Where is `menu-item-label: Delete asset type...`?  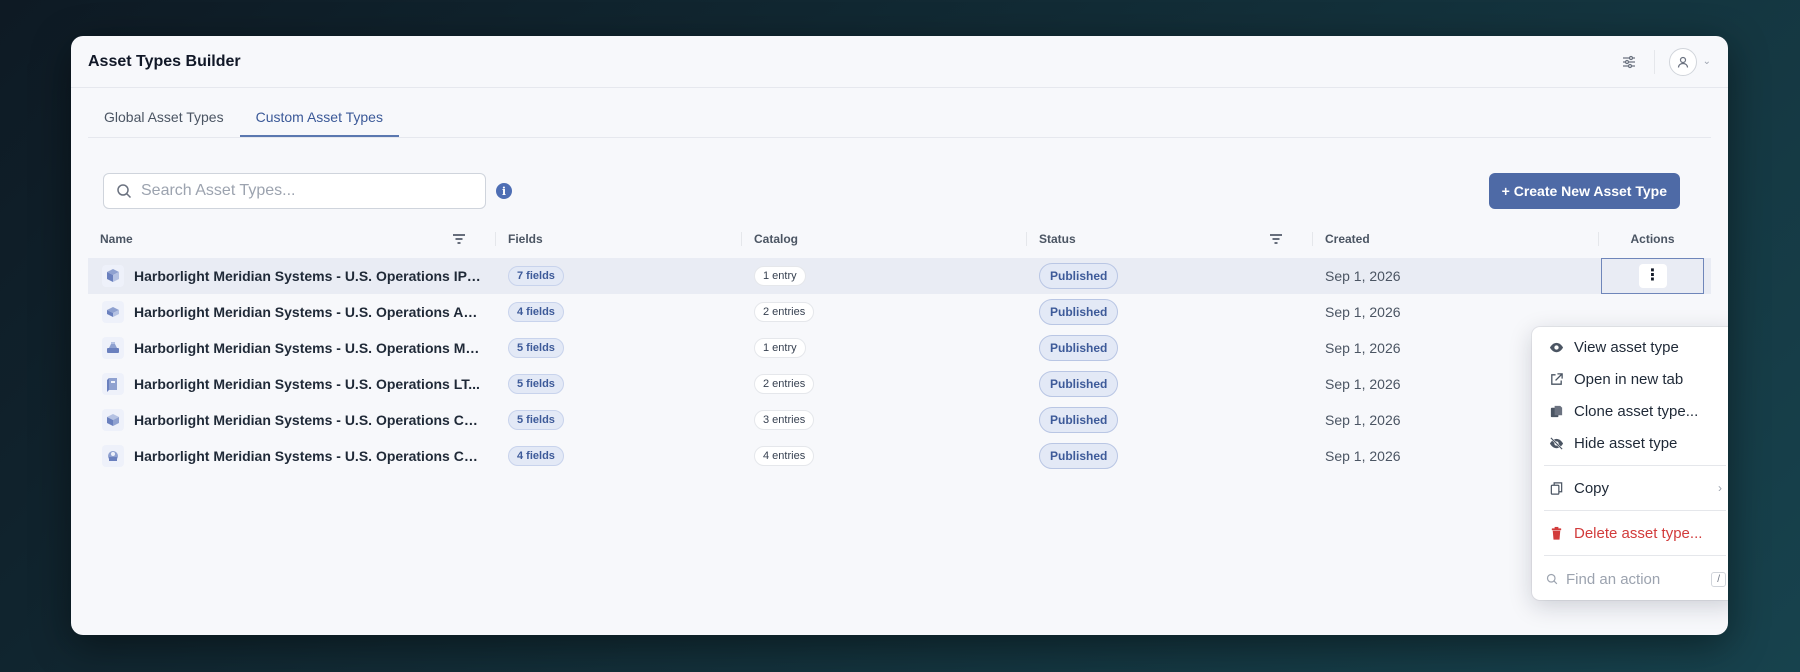 menu-item-label: Delete asset type... is located at coordinates (1638, 533).